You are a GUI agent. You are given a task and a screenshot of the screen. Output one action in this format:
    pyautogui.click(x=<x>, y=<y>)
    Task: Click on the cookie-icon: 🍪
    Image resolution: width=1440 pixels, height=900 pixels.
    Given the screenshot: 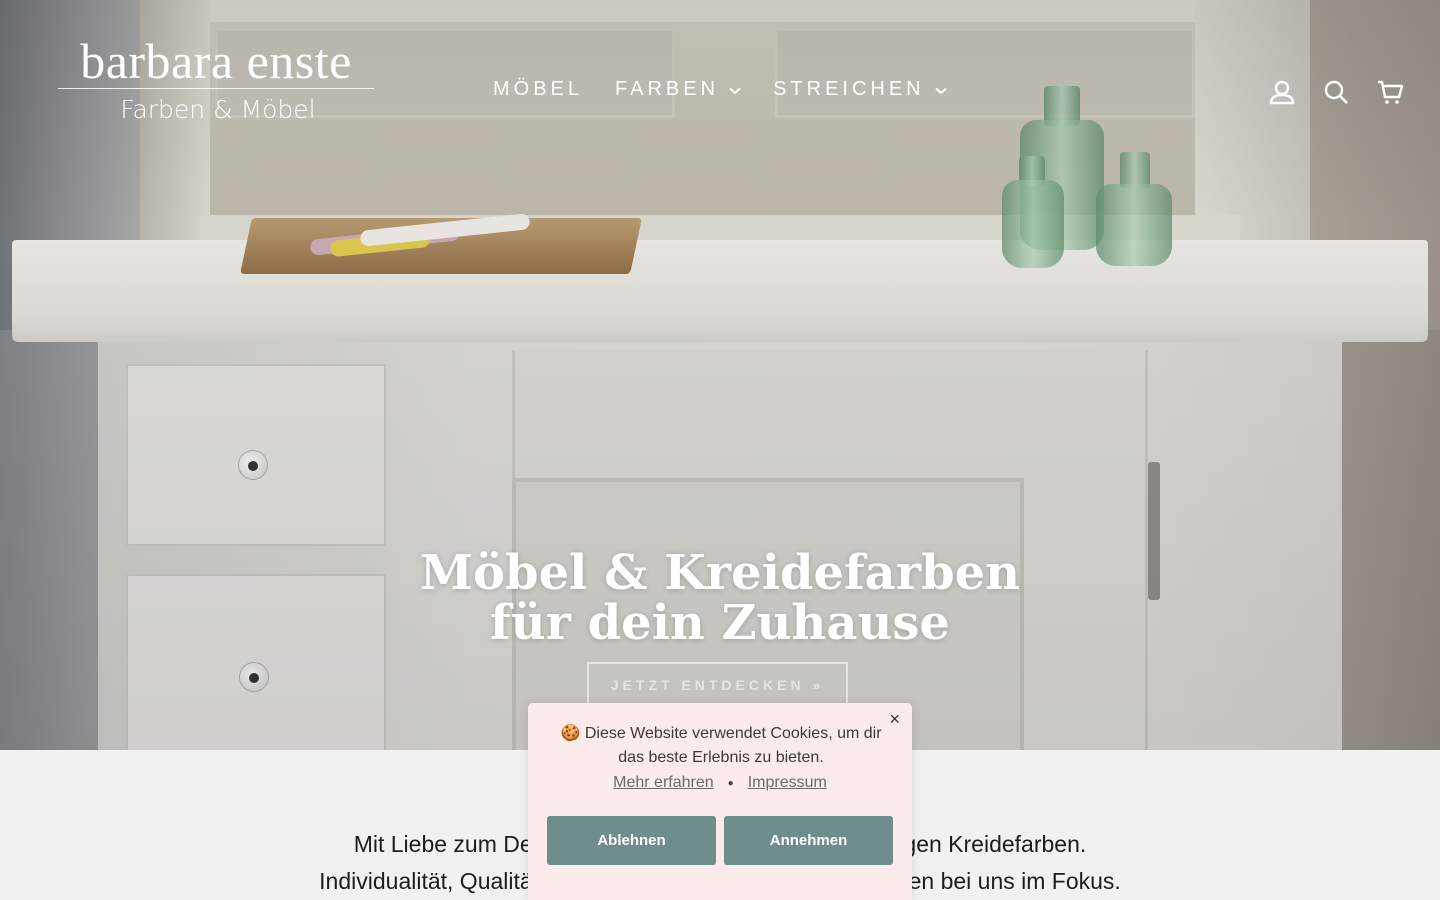 What is the action you would take?
    pyautogui.click(x=570, y=733)
    